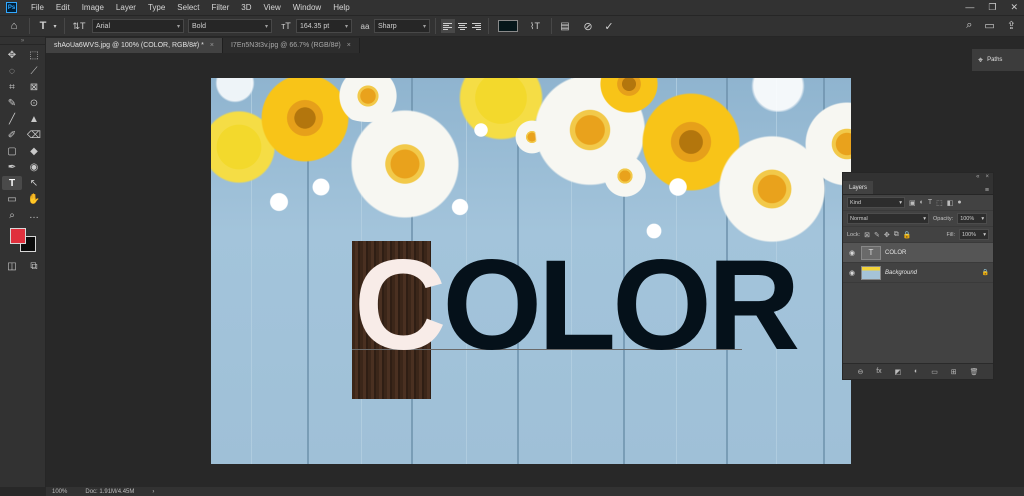 The image size is (1024, 496). Describe the element at coordinates (989, 190) in the screenshot. I see `panel-menu-icon: ≡` at that location.